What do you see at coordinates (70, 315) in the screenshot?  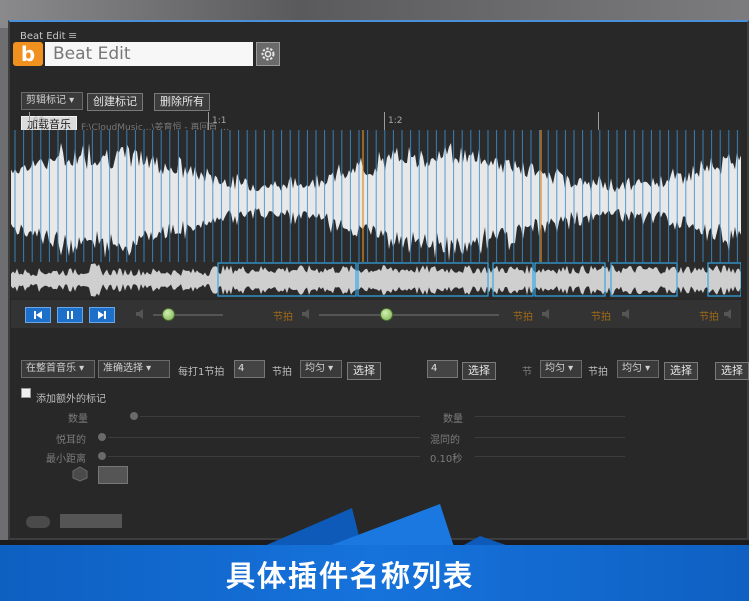 I see `pause-icon` at bounding box center [70, 315].